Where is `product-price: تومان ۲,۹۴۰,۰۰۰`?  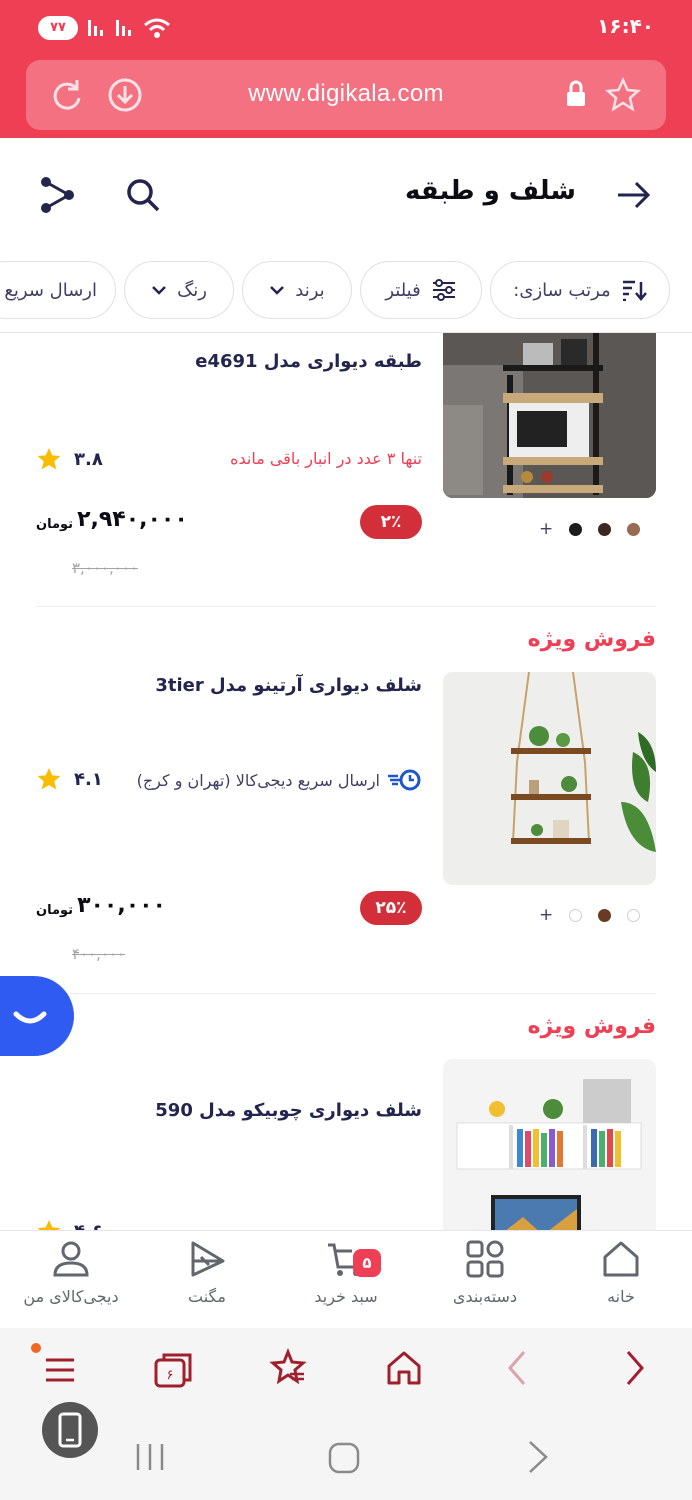
product-price: تومان ۲,۹۴۰,۰۰۰ is located at coordinates (112, 519).